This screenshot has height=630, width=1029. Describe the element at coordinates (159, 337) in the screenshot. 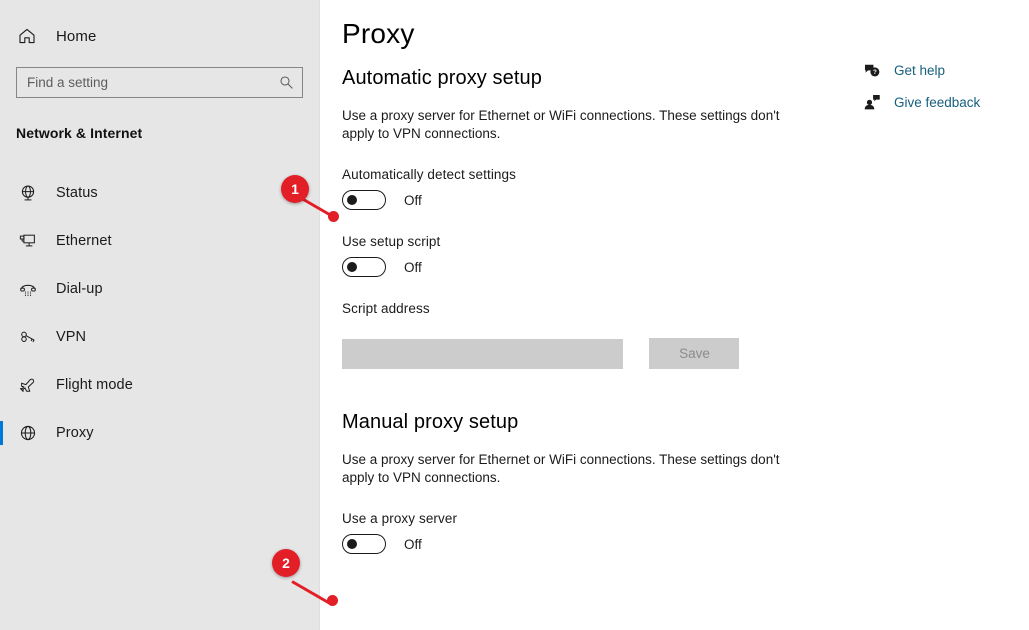

I see `sidebar-item-vpn: VPN` at that location.